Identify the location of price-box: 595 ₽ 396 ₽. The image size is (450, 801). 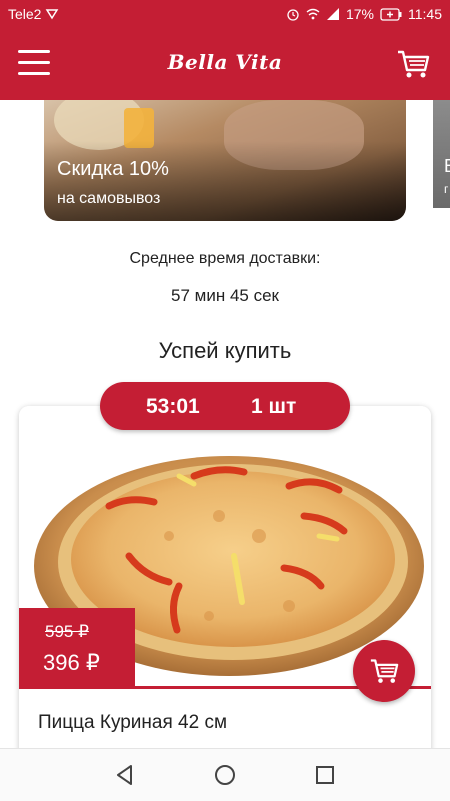
(77, 647).